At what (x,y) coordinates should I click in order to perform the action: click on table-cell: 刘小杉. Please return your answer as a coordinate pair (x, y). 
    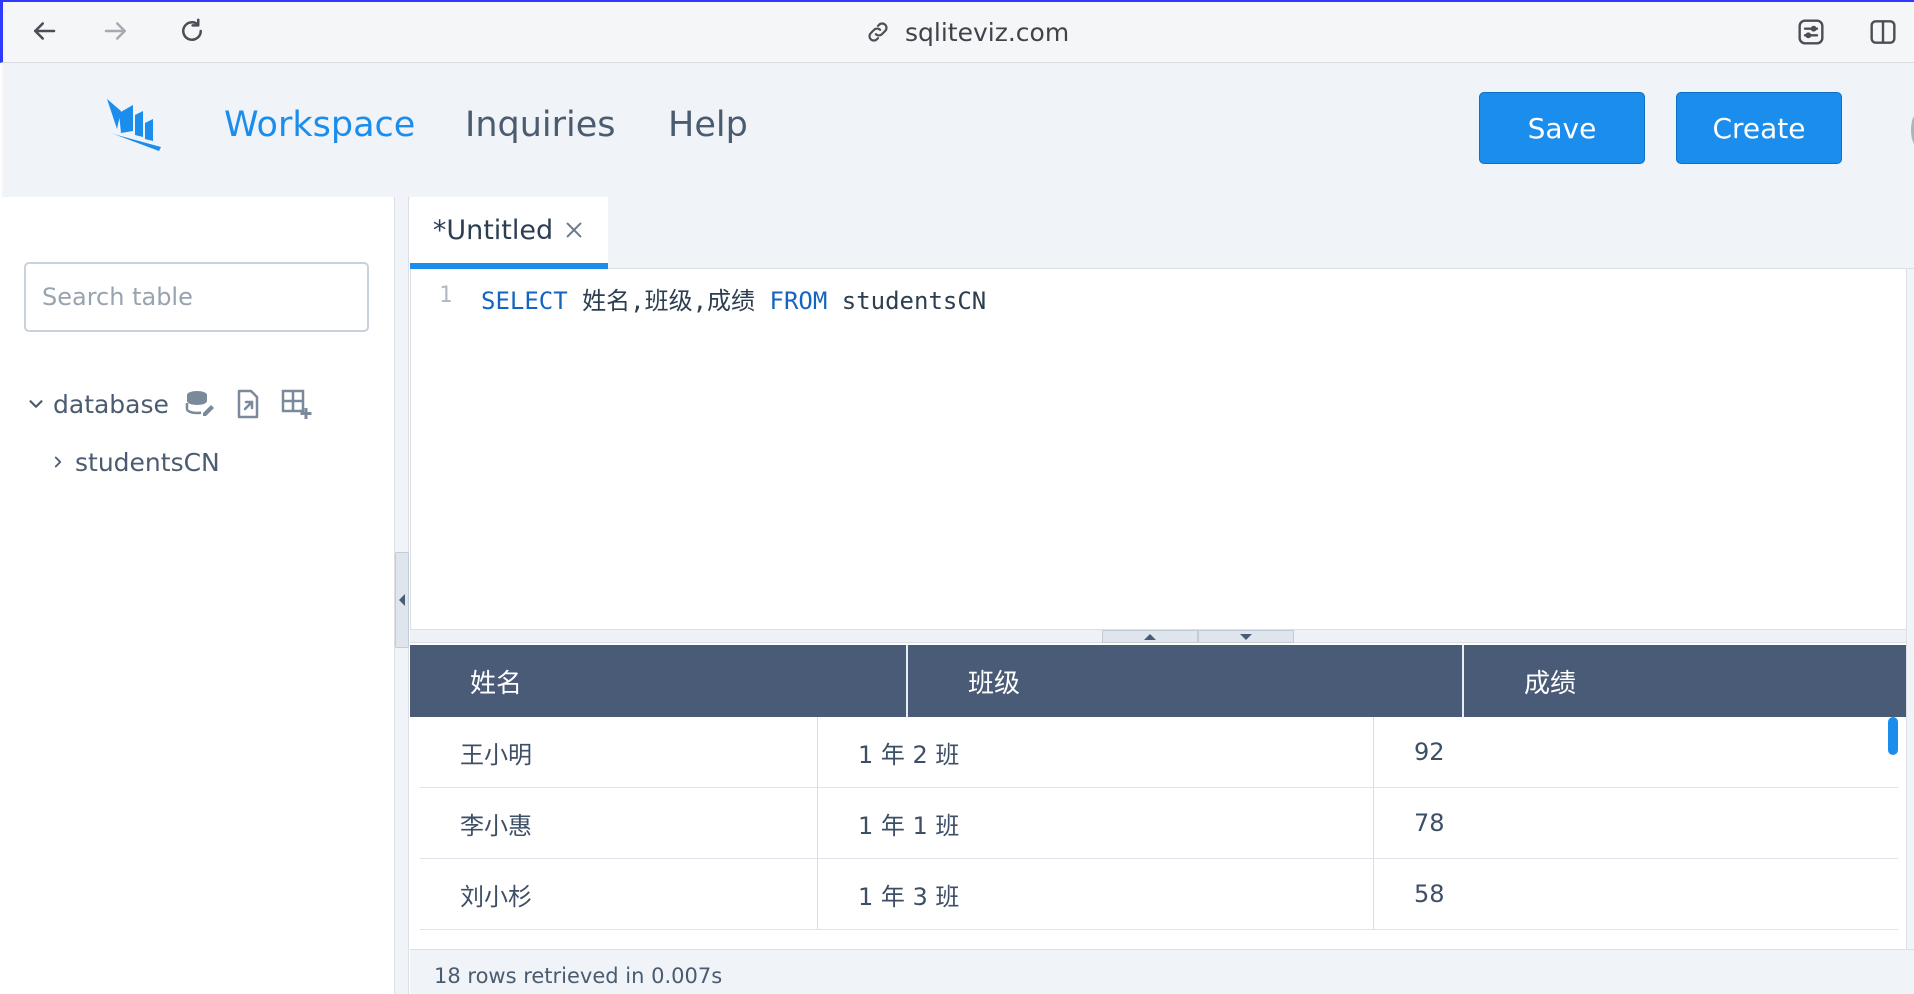
    Looking at the image, I should click on (619, 894).